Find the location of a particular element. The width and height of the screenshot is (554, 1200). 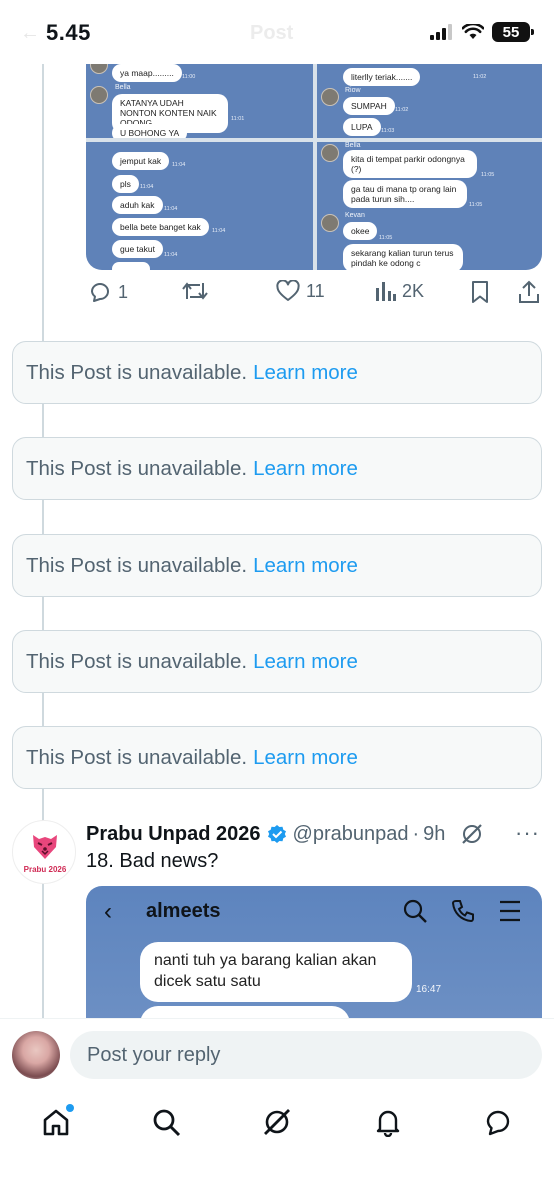

chat-bubble-partial is located at coordinates (131, 266).